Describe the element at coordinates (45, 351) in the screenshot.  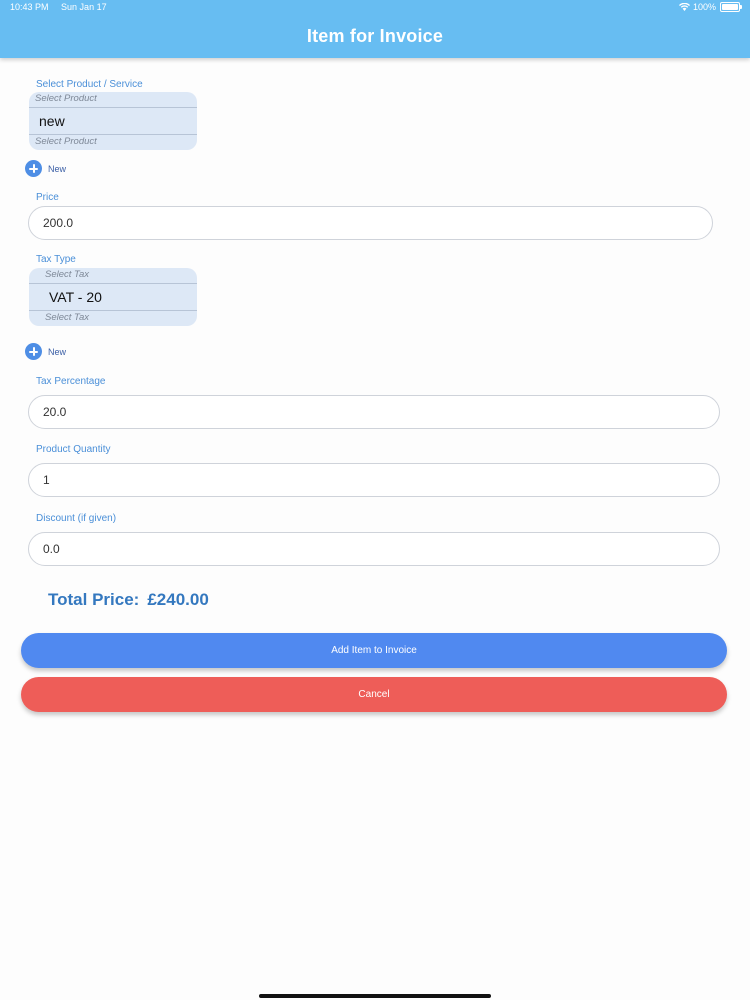
I see `new-tax-button: New` at that location.